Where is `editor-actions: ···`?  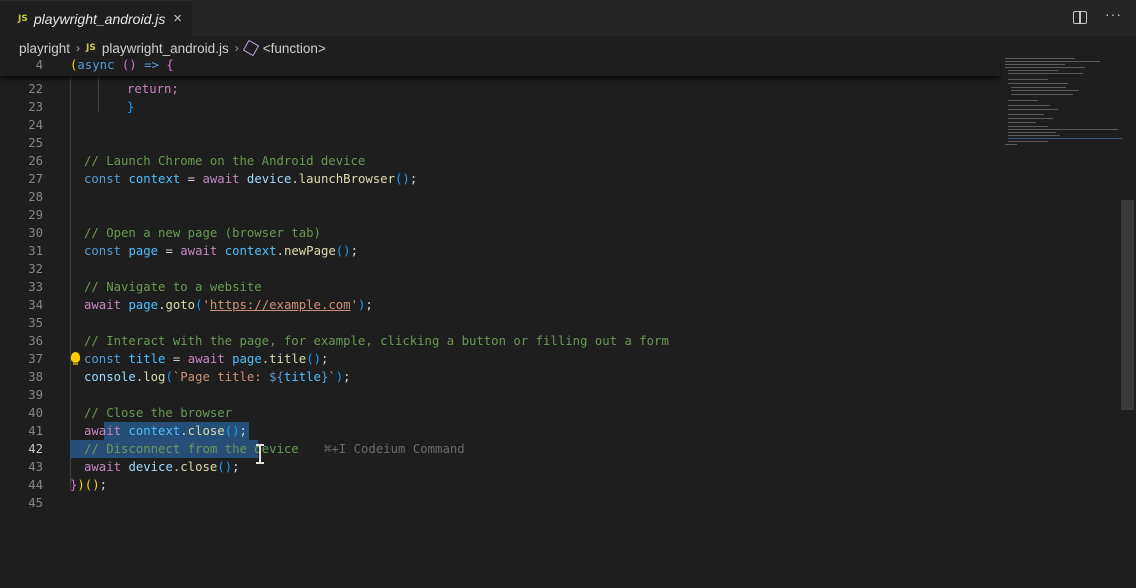 editor-actions: ··· is located at coordinates (1097, 15).